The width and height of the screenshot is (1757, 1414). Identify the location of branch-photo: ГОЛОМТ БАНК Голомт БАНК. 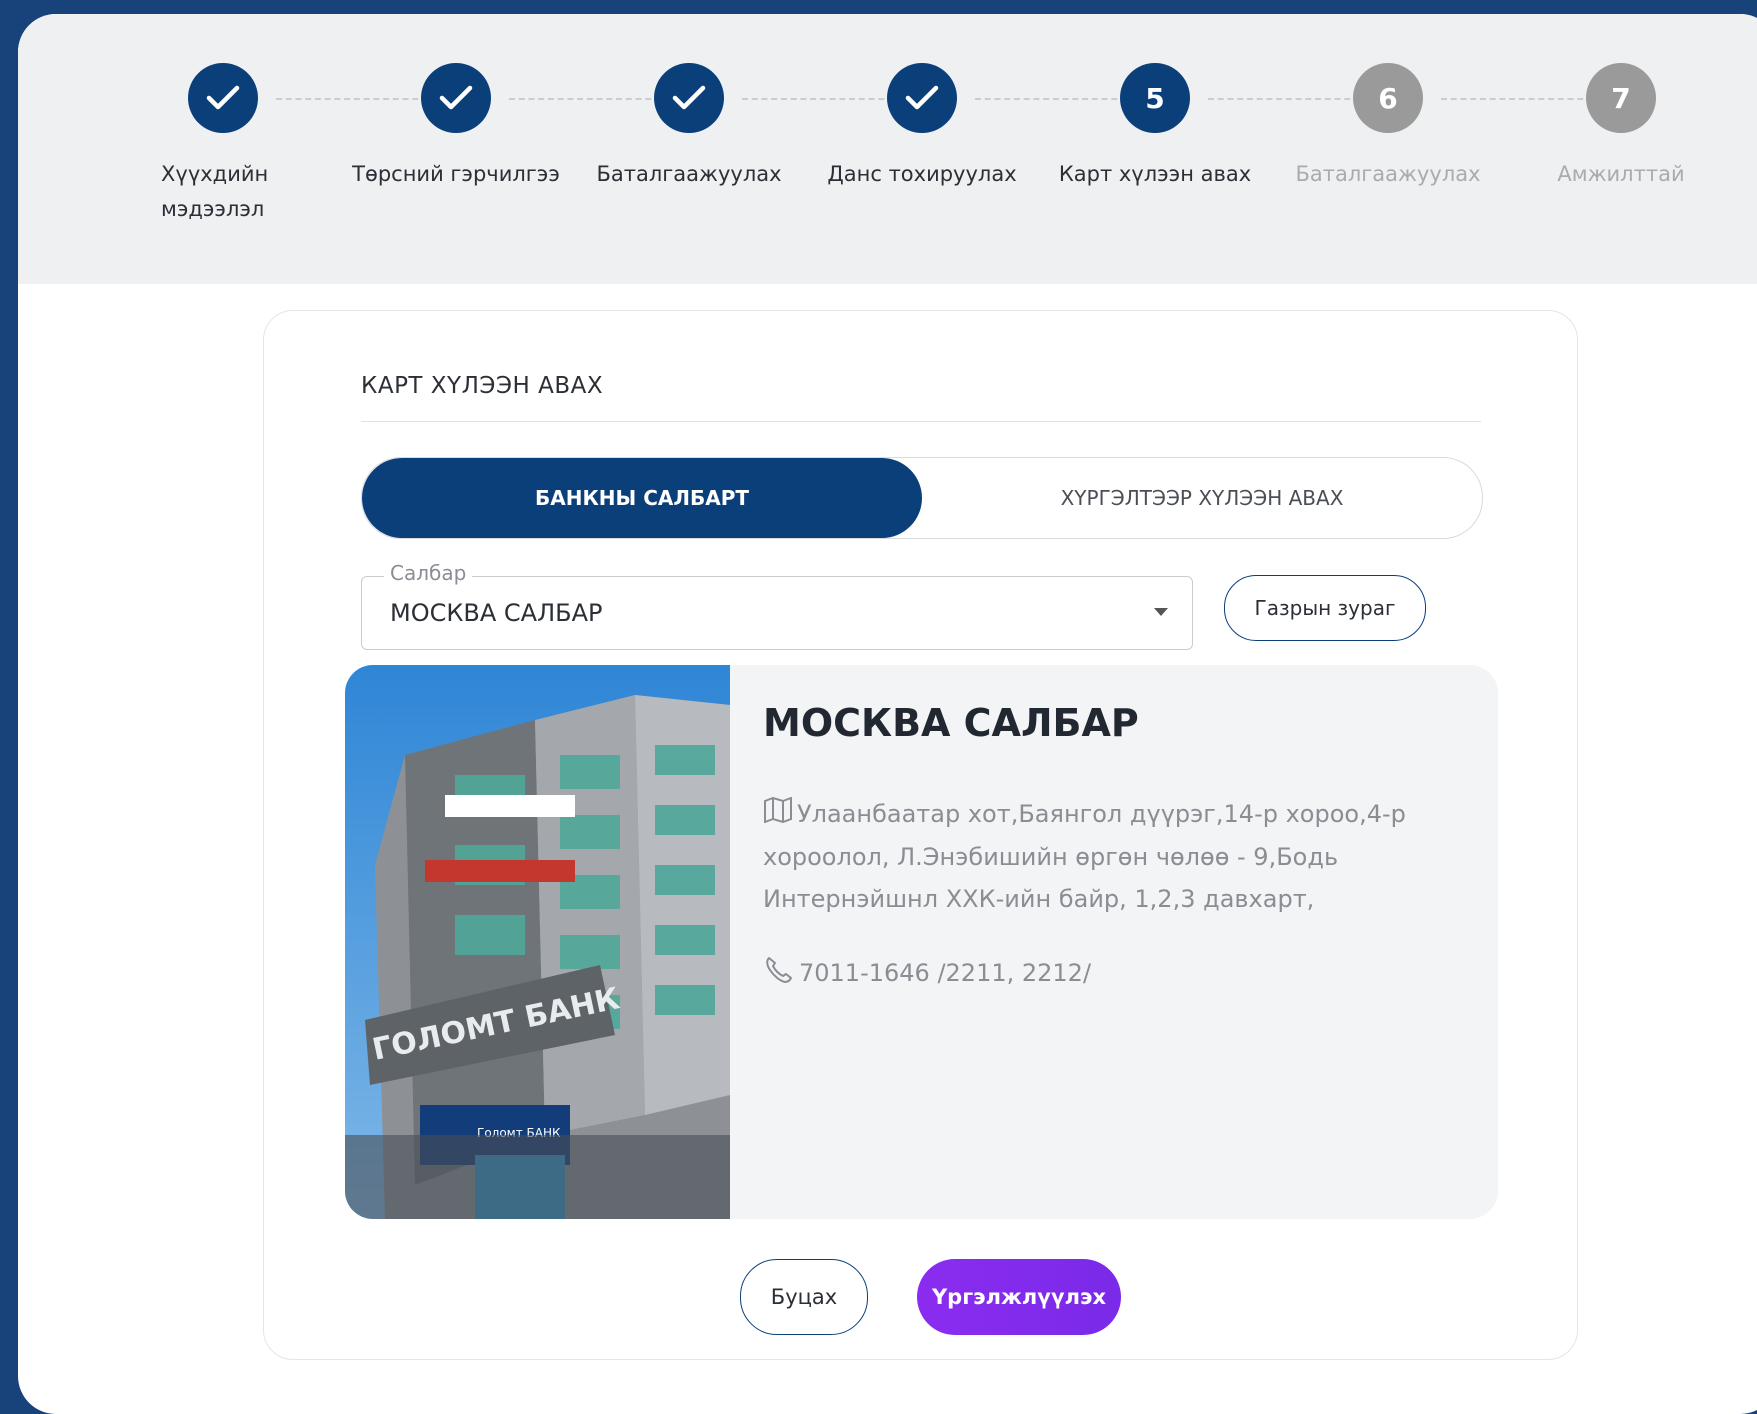
(537, 942).